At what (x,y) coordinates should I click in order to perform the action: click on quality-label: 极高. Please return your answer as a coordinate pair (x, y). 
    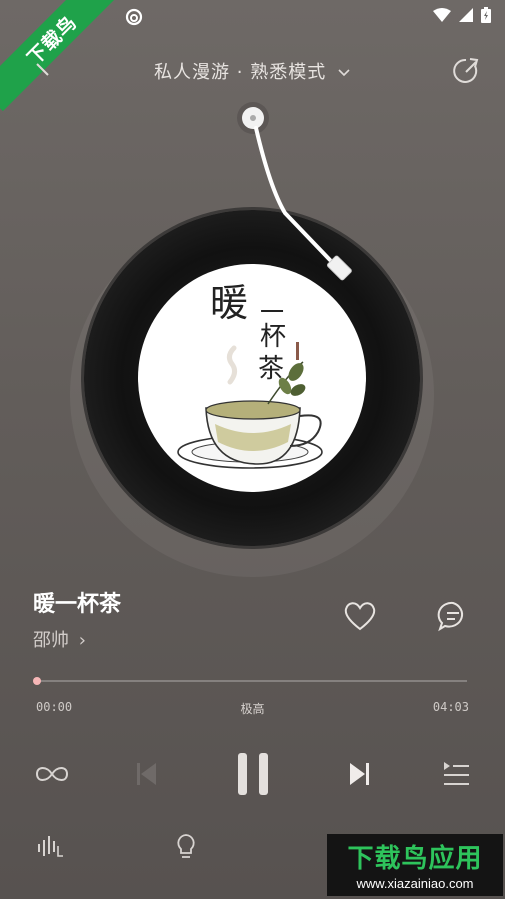
    Looking at the image, I should click on (252, 708).